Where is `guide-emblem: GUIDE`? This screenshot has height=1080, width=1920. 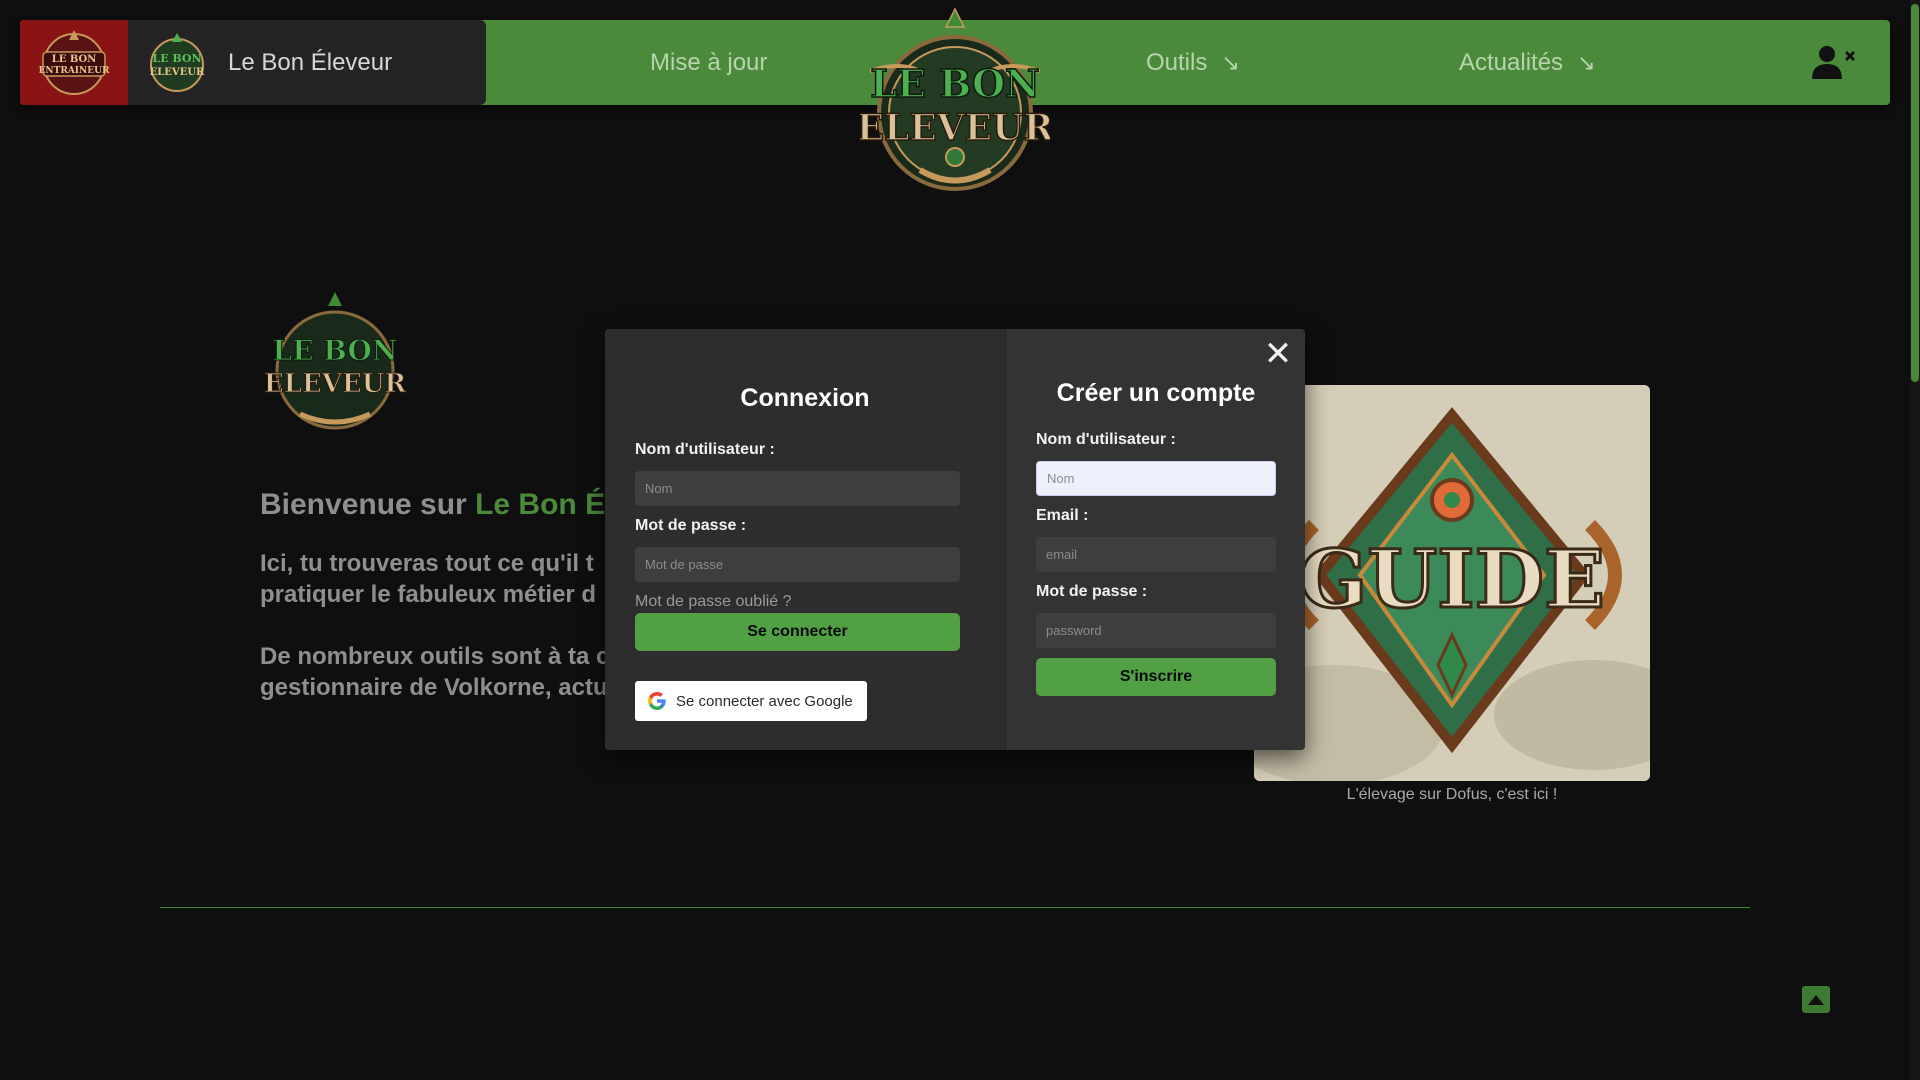 guide-emblem: GUIDE is located at coordinates (1452, 583).